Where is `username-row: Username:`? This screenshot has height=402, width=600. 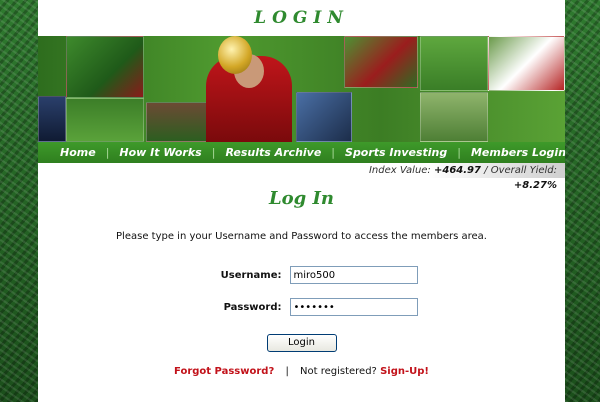 username-row: Username: is located at coordinates (301, 275).